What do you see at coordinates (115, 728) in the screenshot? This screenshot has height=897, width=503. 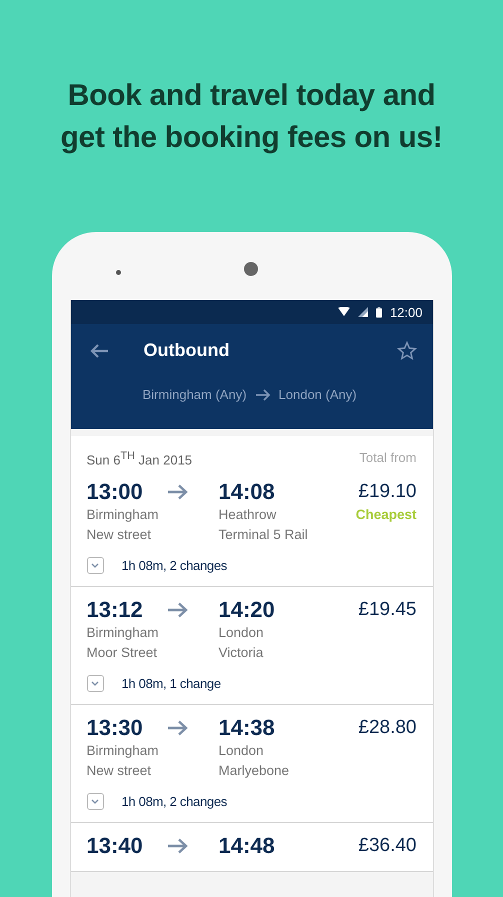 I see `departure-time: 13:30` at bounding box center [115, 728].